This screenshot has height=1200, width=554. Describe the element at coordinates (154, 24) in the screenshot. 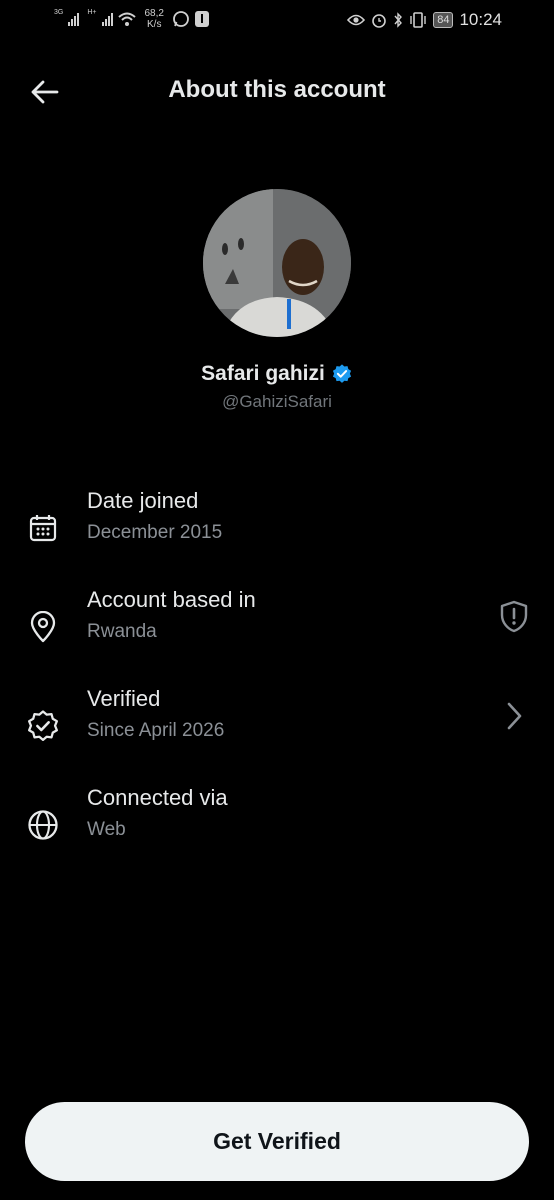

I see `network-speed-unit: K/s` at that location.